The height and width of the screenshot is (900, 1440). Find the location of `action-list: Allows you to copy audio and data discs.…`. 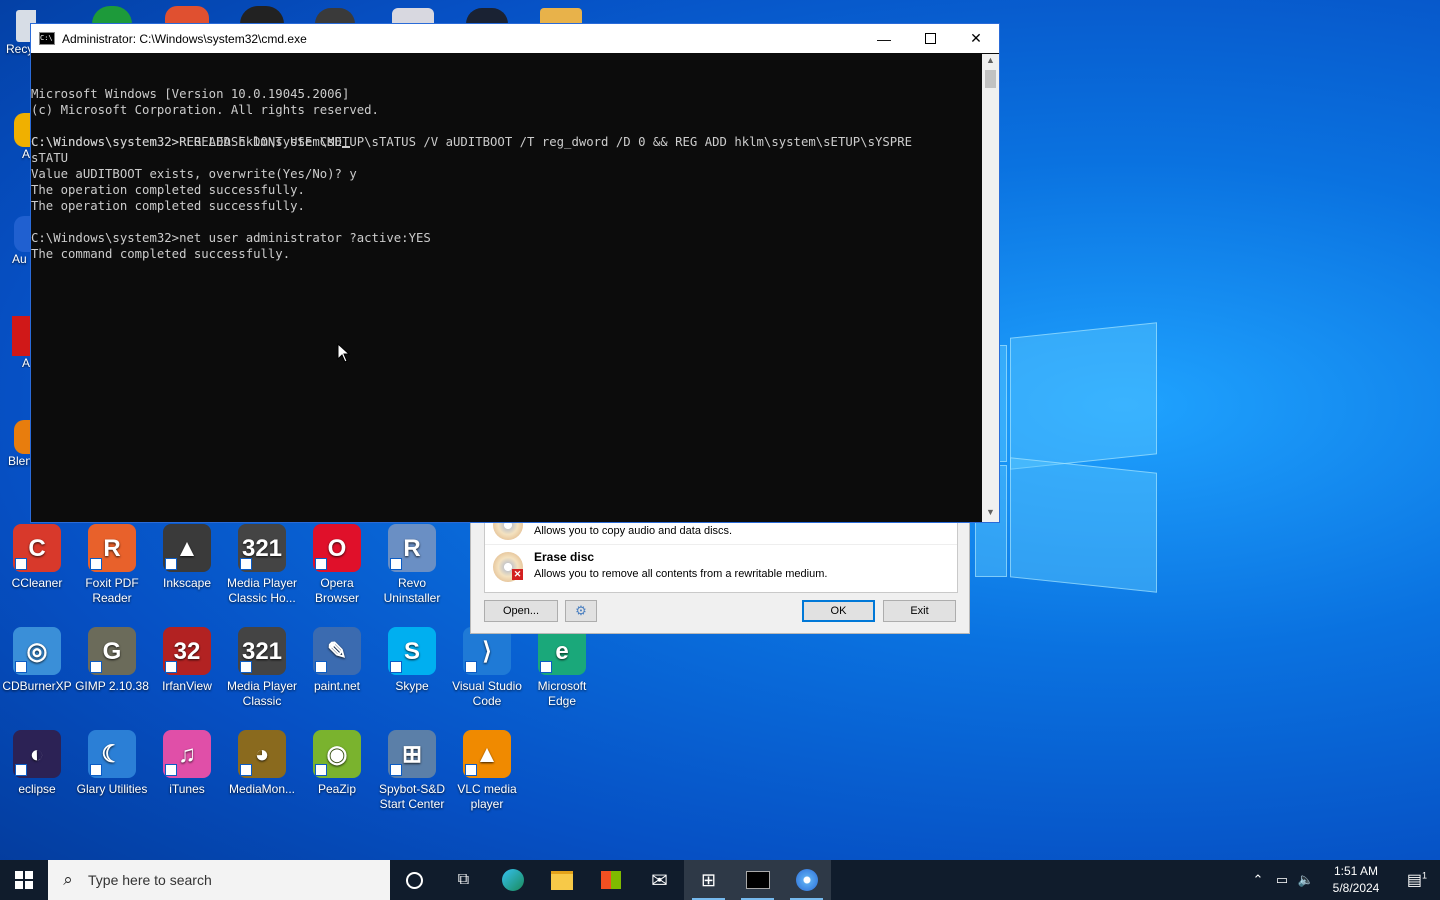

action-list: Allows you to copy audio and data discs.… is located at coordinates (721, 551).